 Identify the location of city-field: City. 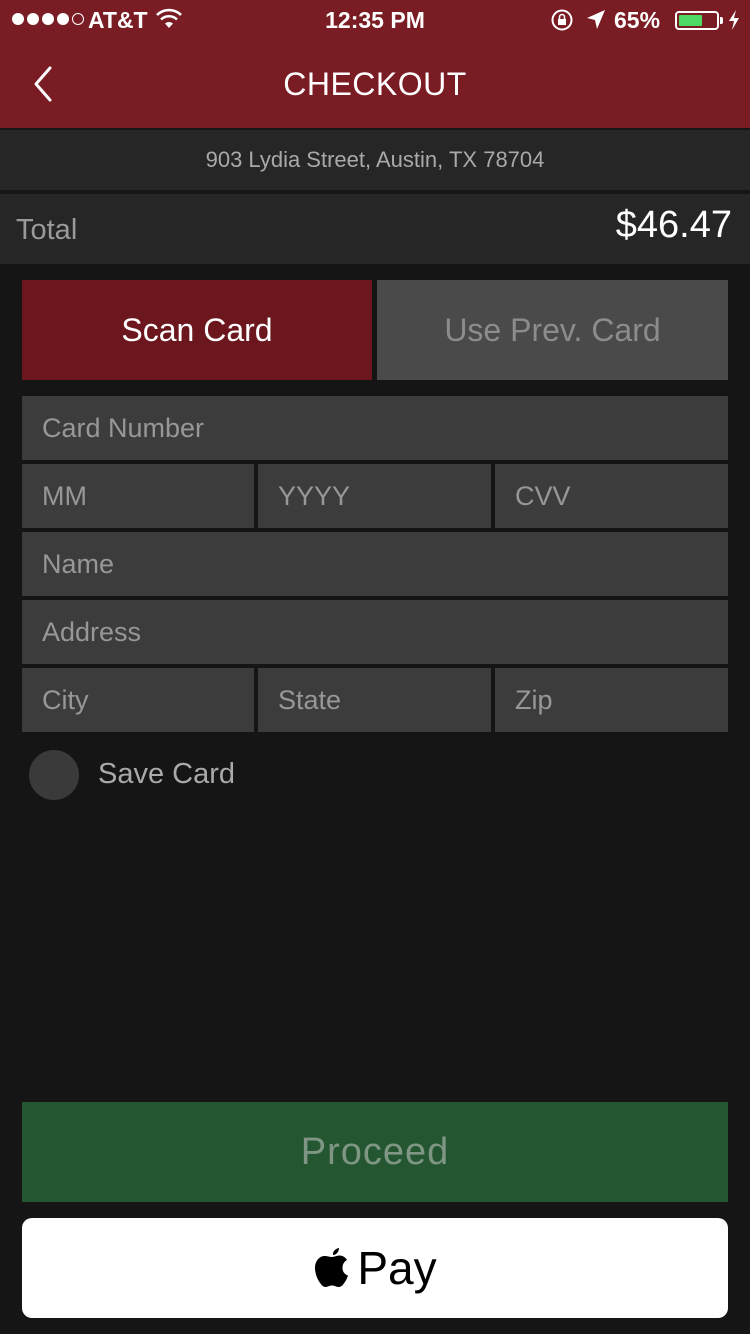
(138, 700).